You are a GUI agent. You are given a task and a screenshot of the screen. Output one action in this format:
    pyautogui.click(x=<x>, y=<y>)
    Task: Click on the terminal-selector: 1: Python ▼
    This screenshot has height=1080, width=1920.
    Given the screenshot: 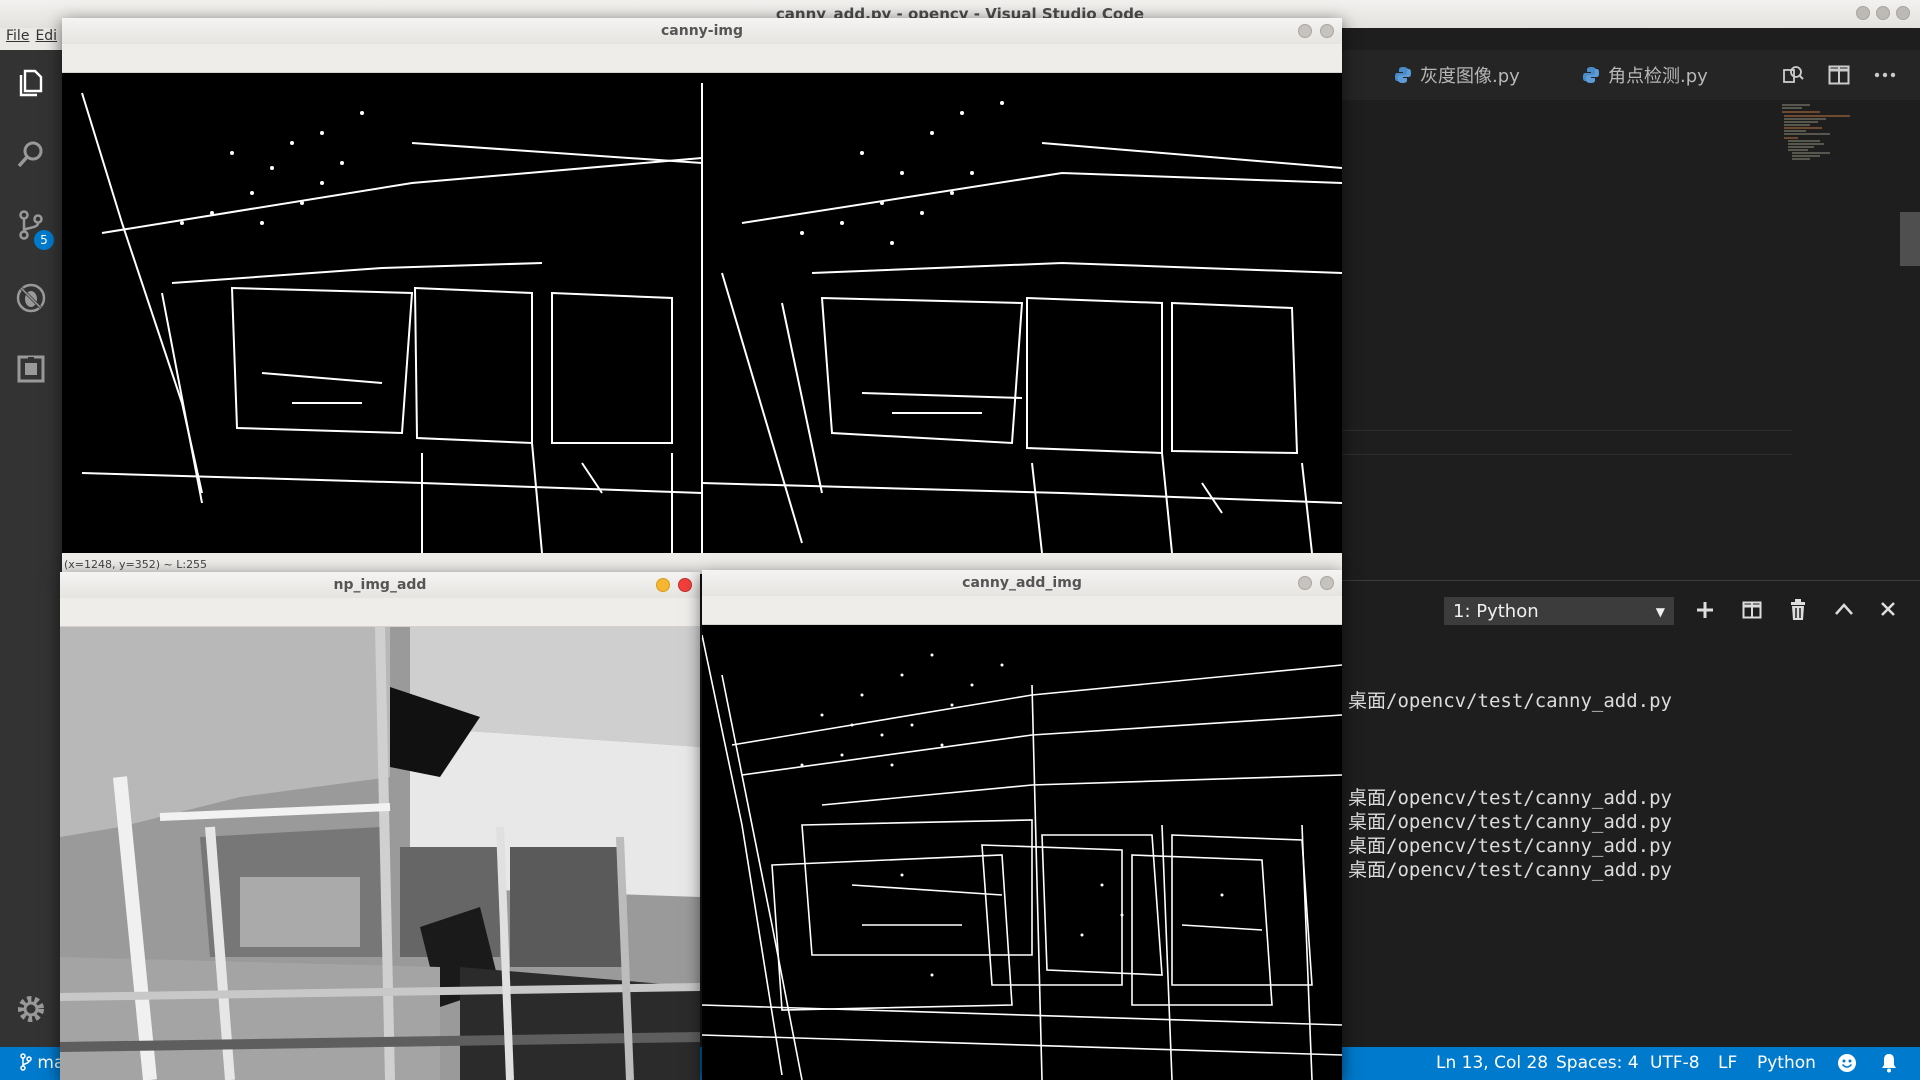 What is the action you would take?
    pyautogui.click(x=1559, y=611)
    